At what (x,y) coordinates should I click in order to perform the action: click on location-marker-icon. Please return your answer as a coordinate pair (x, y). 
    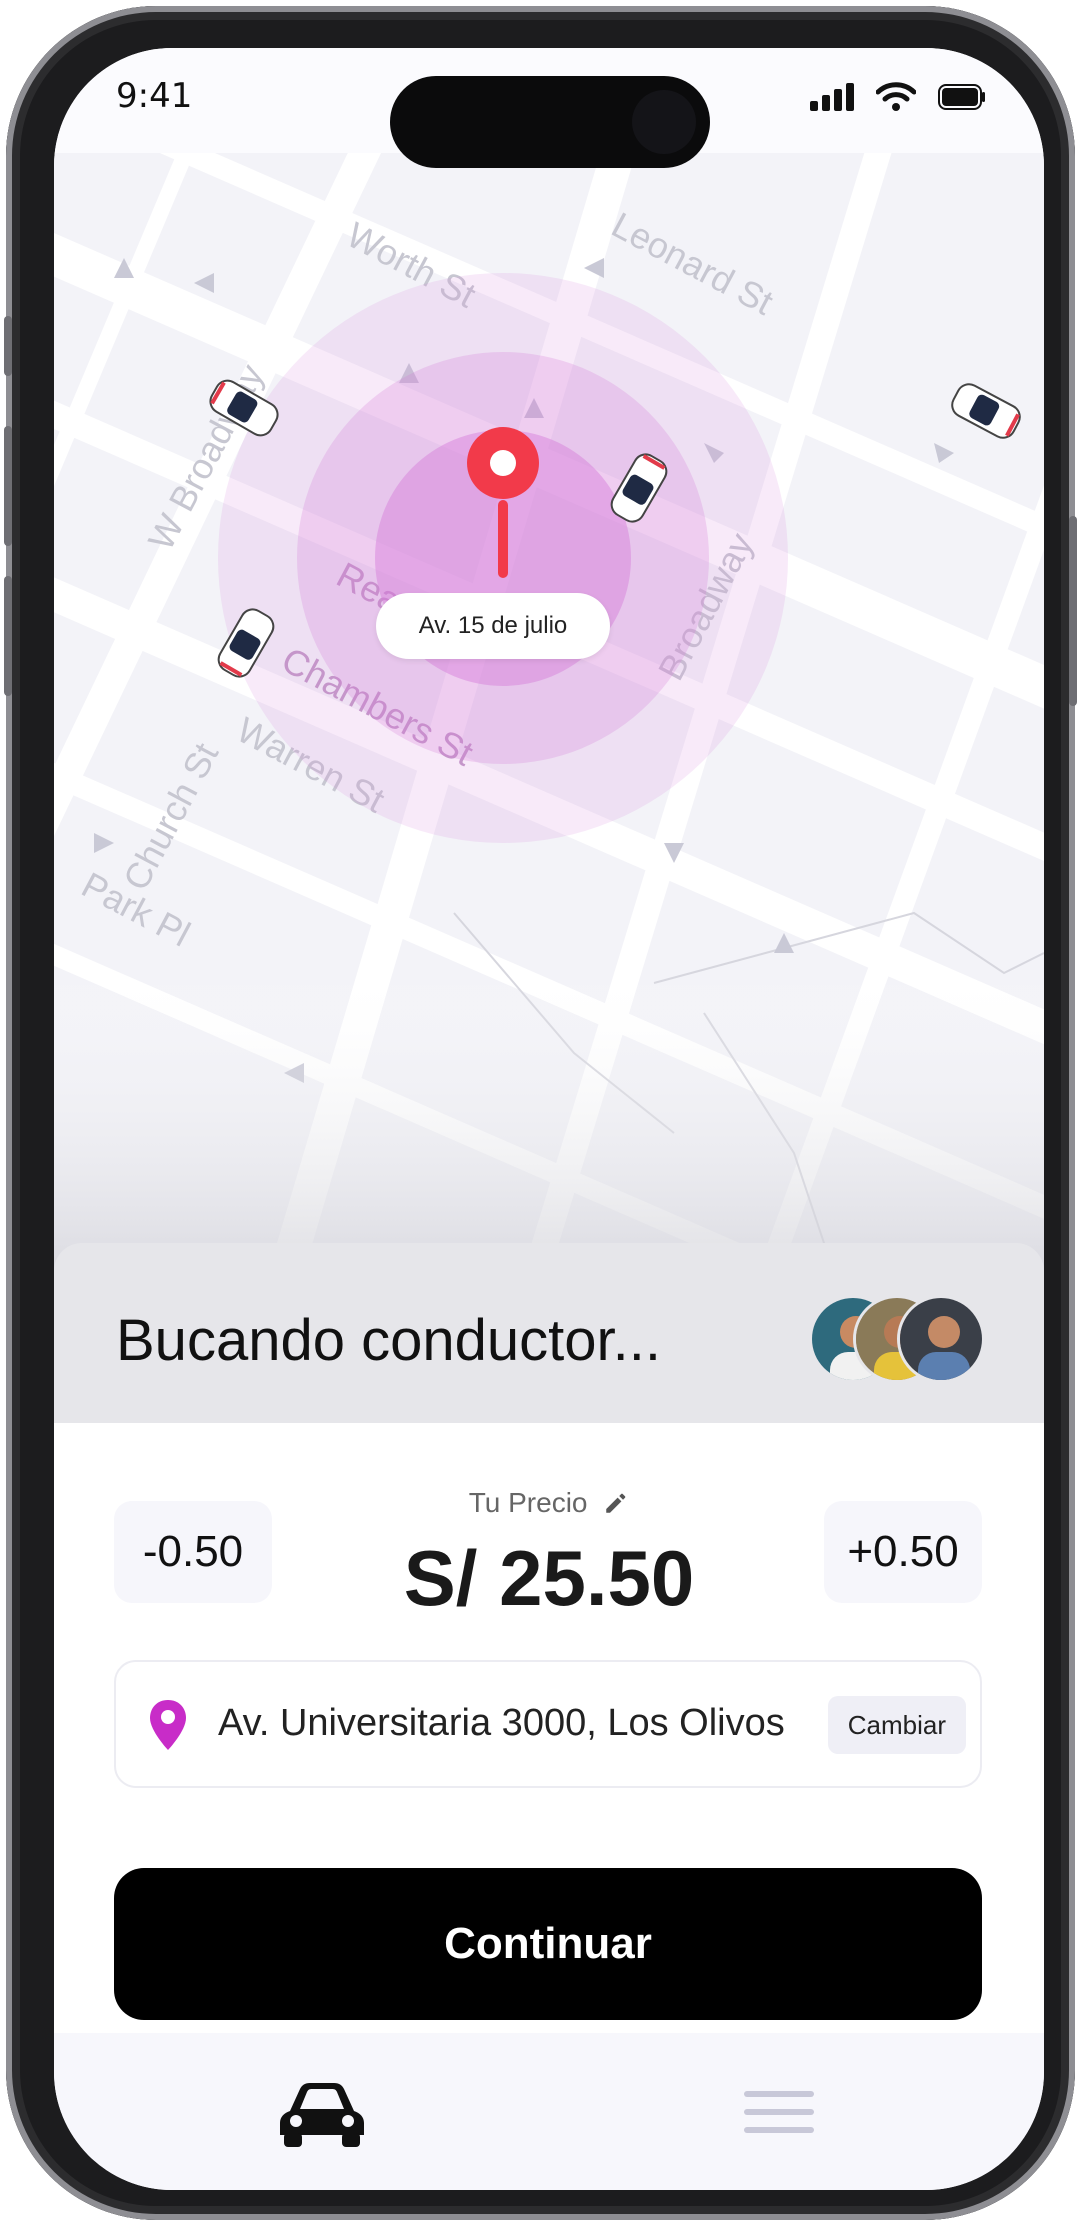
    Looking at the image, I should click on (168, 1725).